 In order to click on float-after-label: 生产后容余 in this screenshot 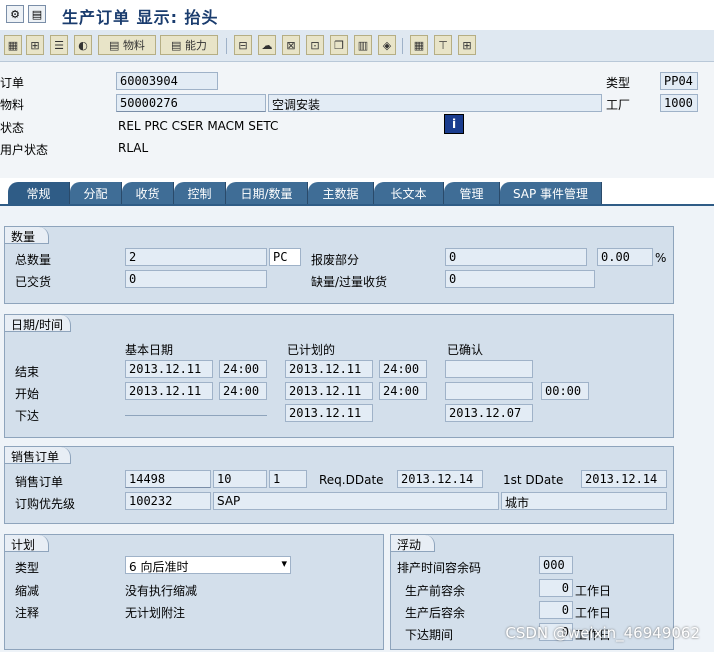, I will do `click(435, 613)`.